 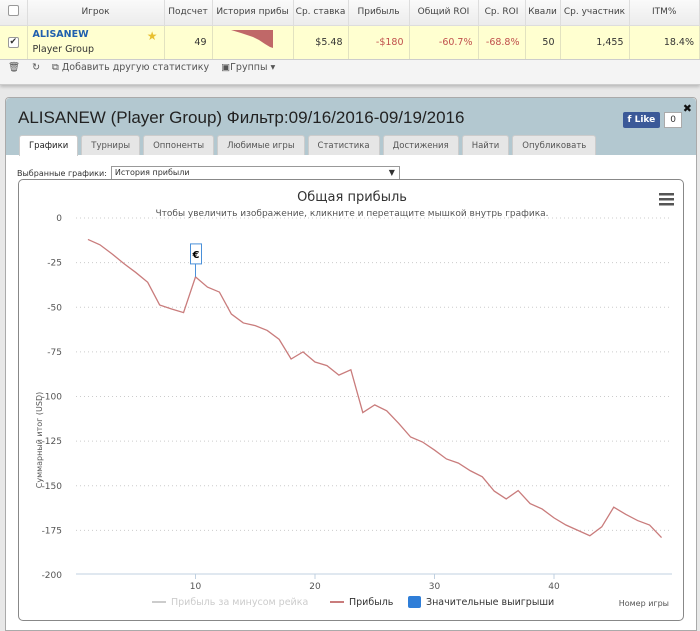 What do you see at coordinates (343, 145) in the screenshot?
I see `tab-statistics: Статистика` at bounding box center [343, 145].